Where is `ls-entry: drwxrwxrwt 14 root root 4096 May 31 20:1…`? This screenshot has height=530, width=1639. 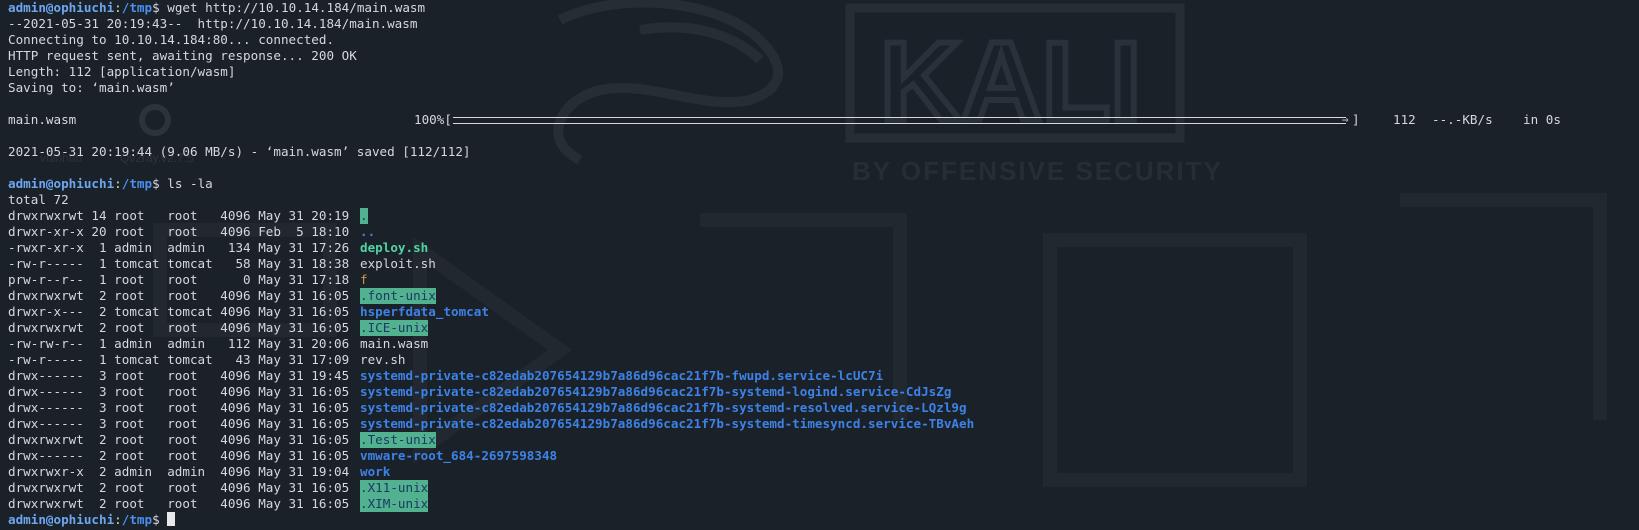 ls-entry: drwxrwxrwt 14 root root 4096 May 31 20:1… is located at coordinates (823, 216).